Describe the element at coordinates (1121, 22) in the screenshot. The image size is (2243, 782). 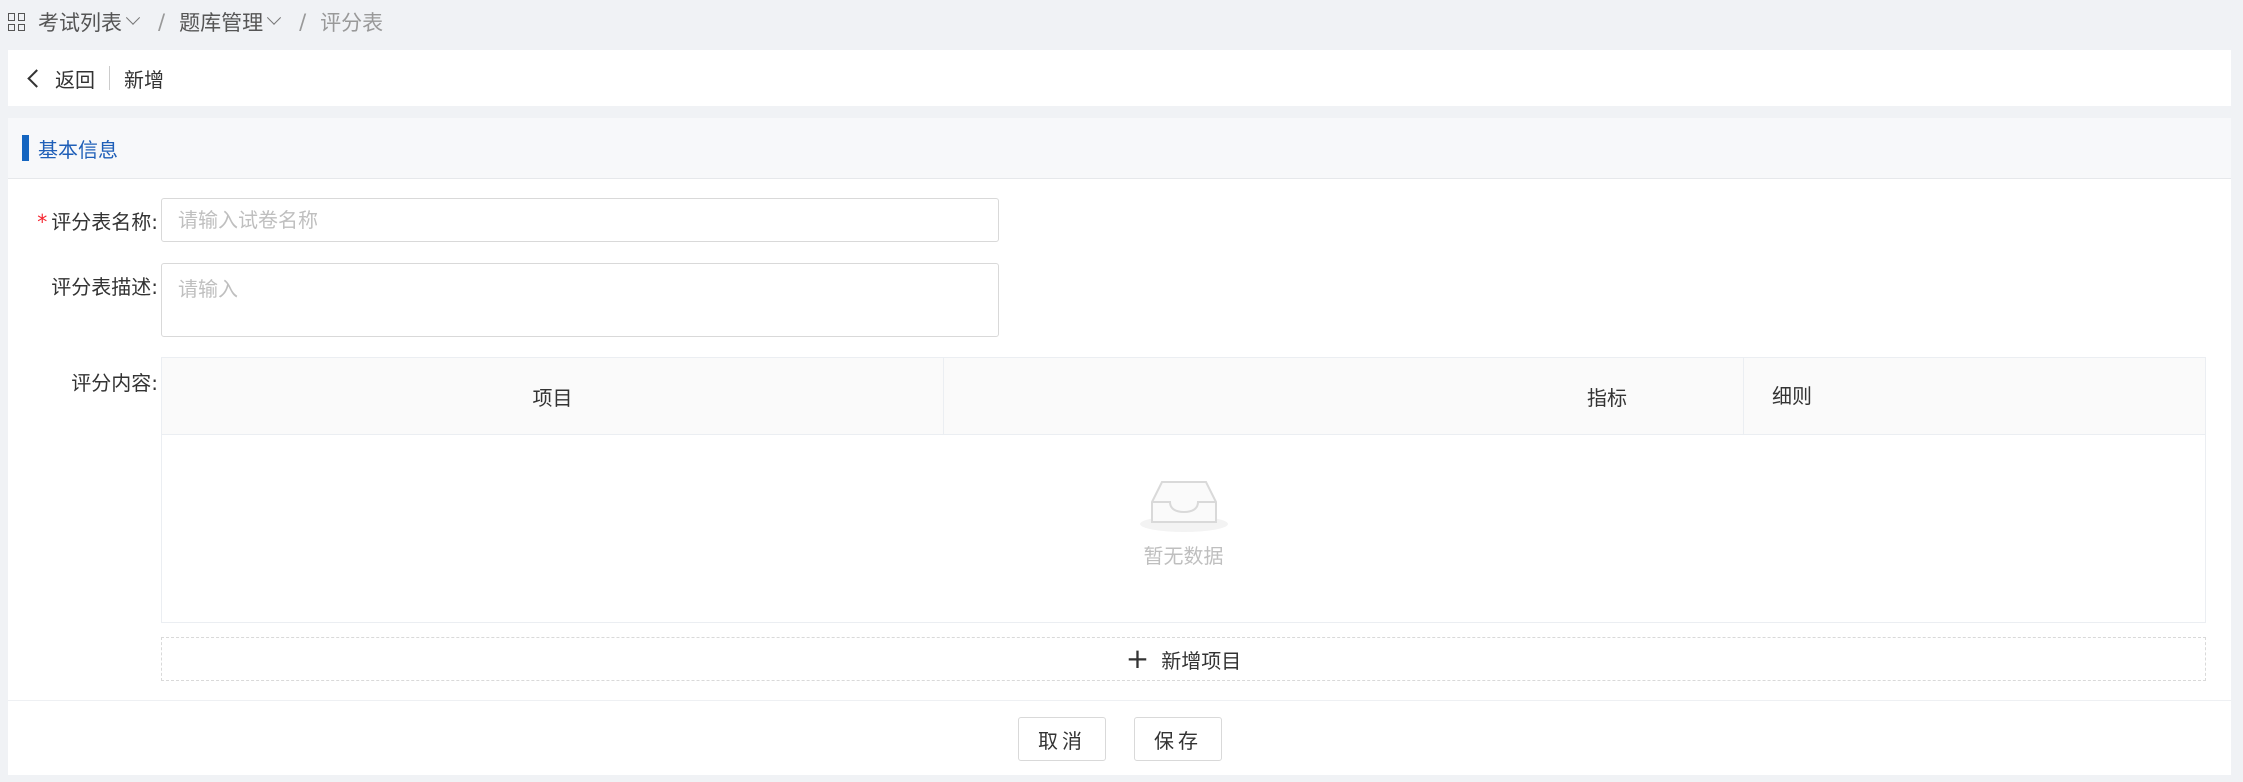
I see `breadcrumb-bar: 考试列表 / 题库管理 / 评分表` at that location.